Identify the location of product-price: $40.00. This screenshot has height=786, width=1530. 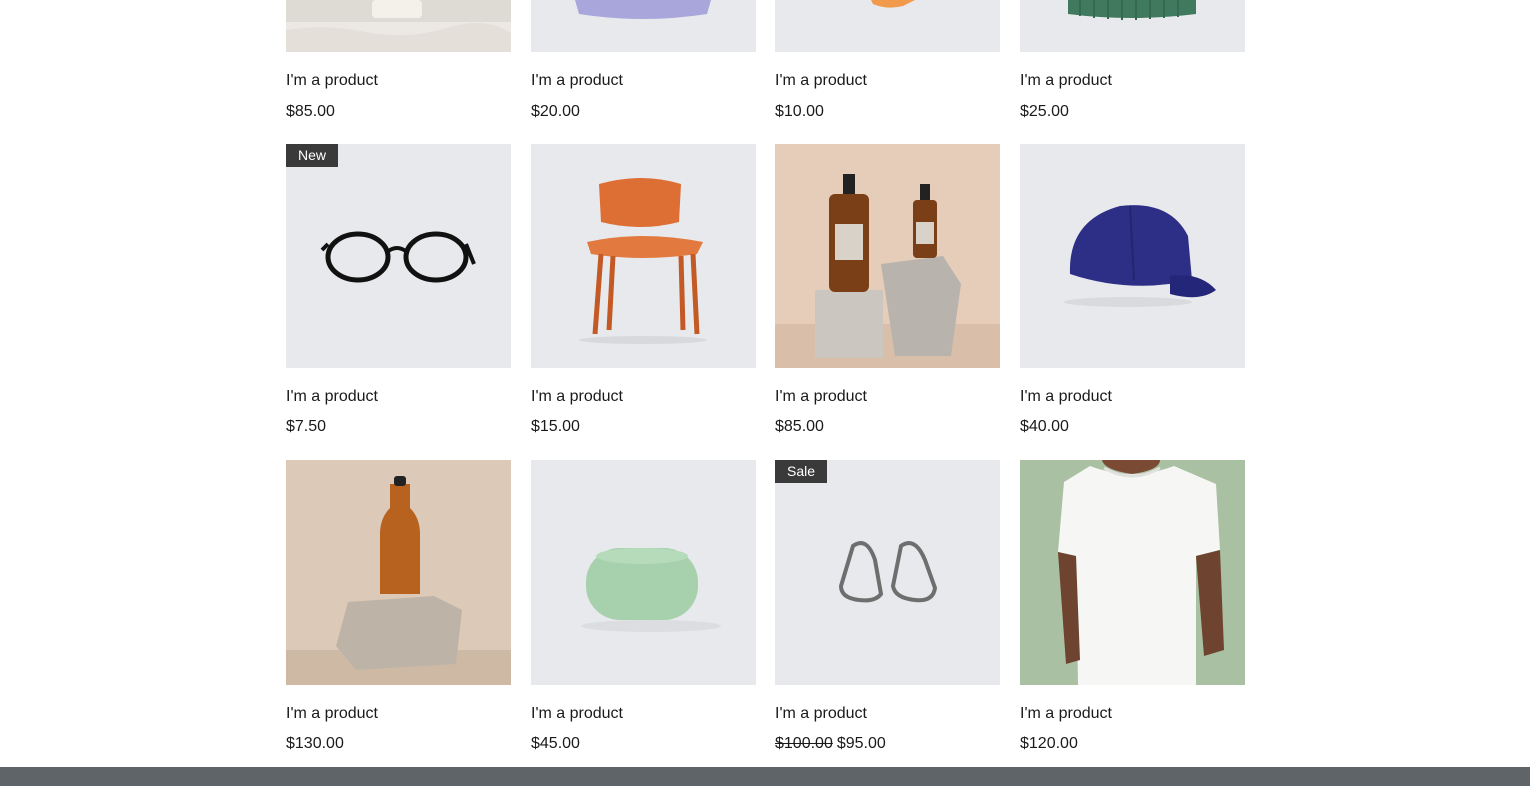
(1044, 426).